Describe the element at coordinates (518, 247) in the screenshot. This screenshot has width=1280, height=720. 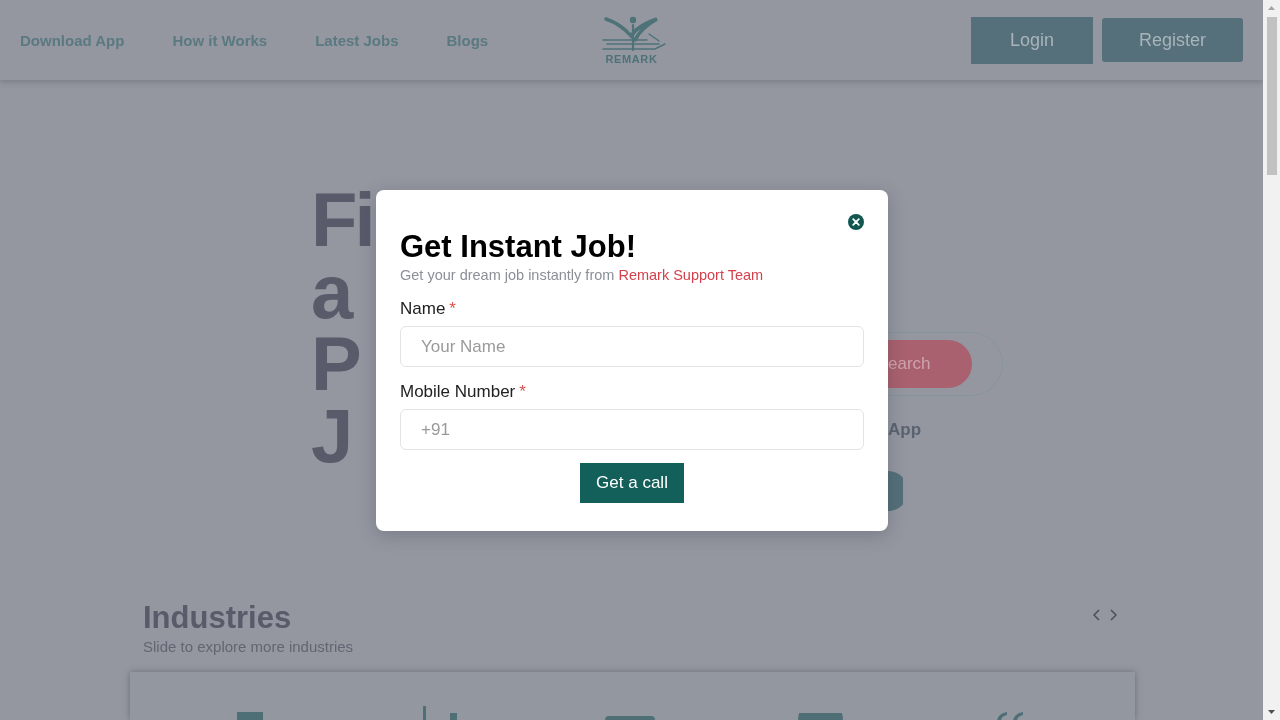
I see `modal-title: Get Instant Job!` at that location.